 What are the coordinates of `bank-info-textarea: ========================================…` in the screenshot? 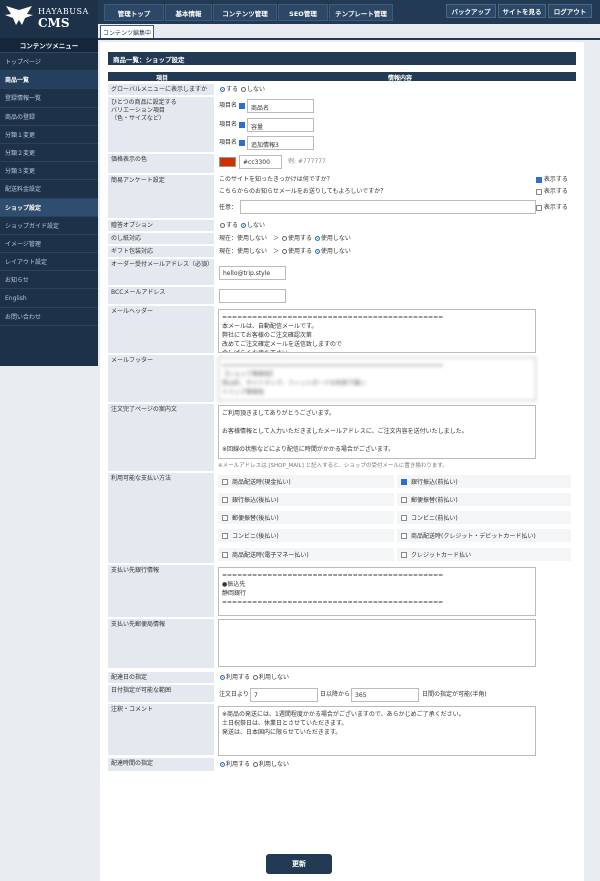 It's located at (377, 591).